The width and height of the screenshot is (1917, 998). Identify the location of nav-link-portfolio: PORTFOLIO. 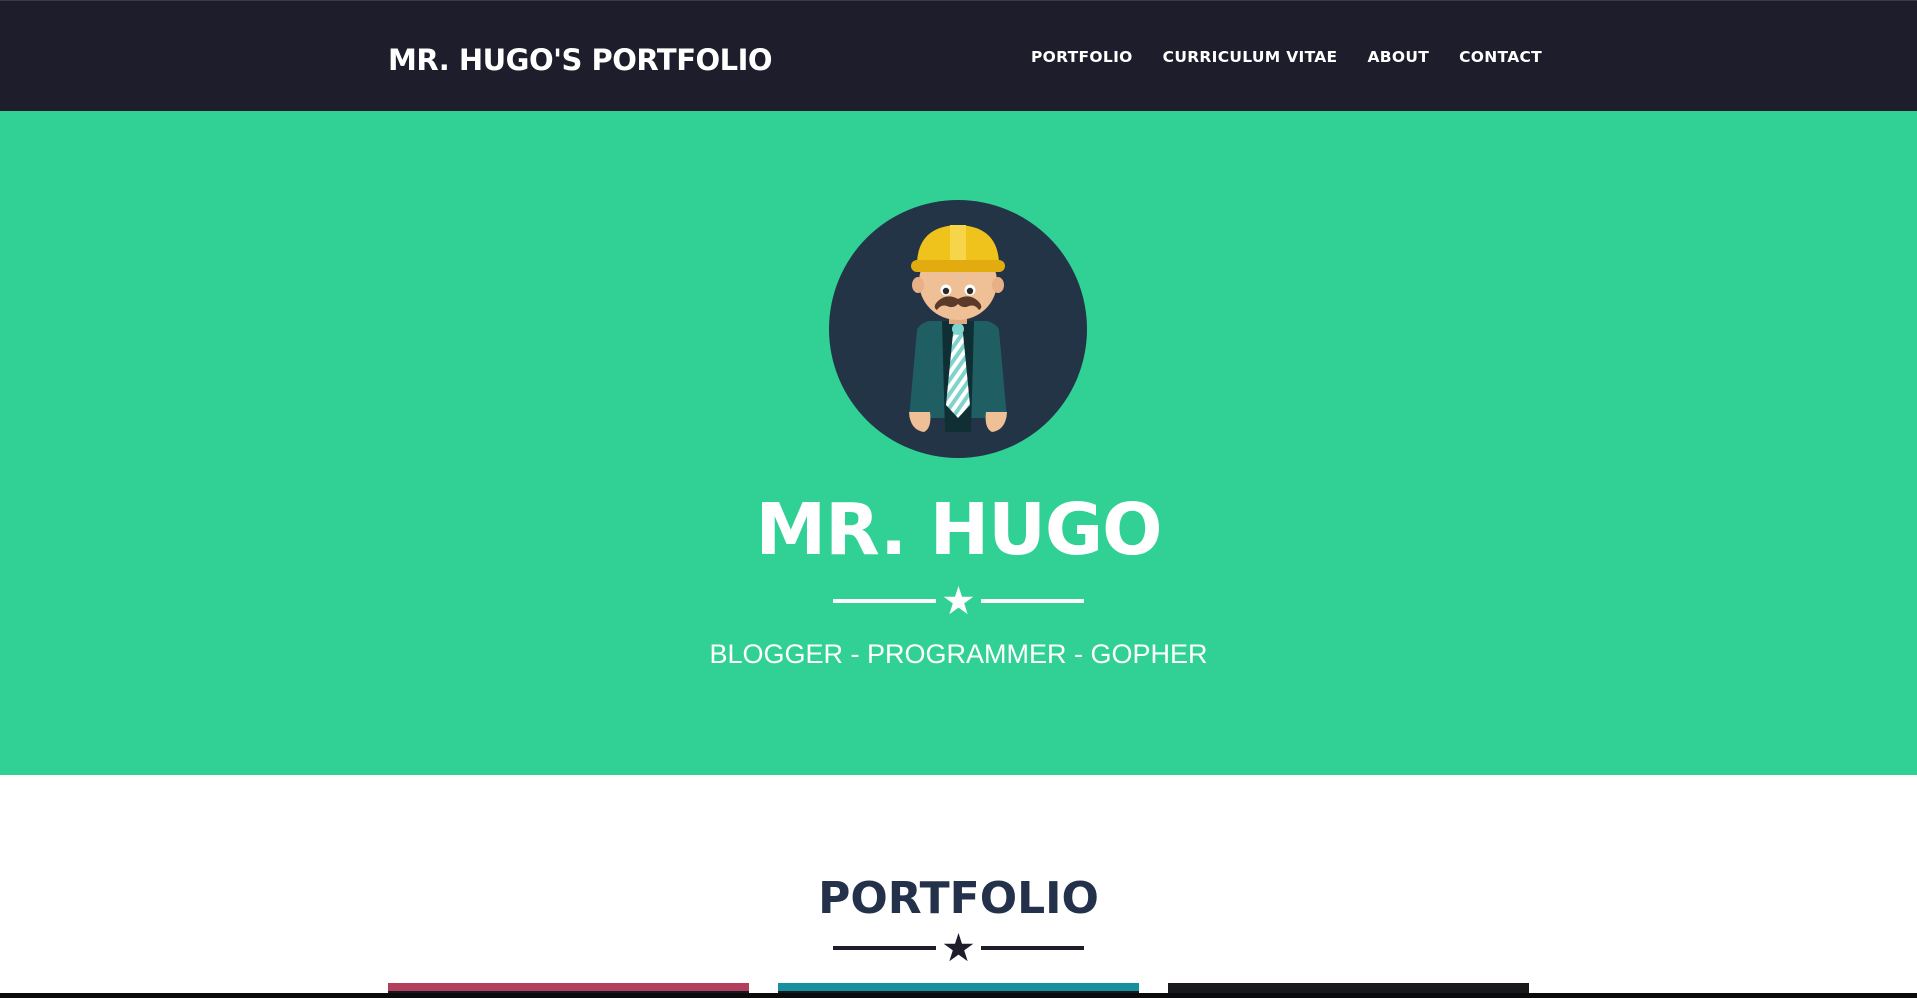
(1082, 57).